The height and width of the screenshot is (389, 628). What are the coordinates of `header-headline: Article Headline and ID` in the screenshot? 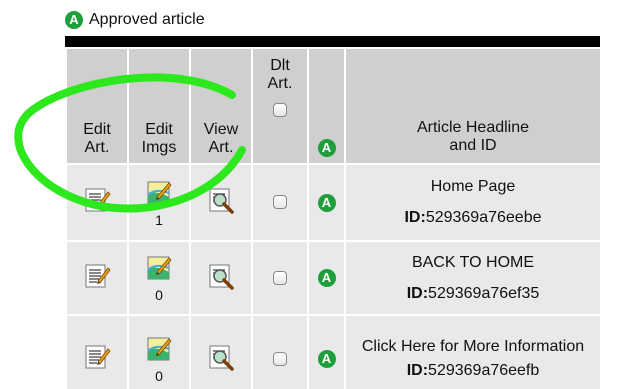 It's located at (473, 106).